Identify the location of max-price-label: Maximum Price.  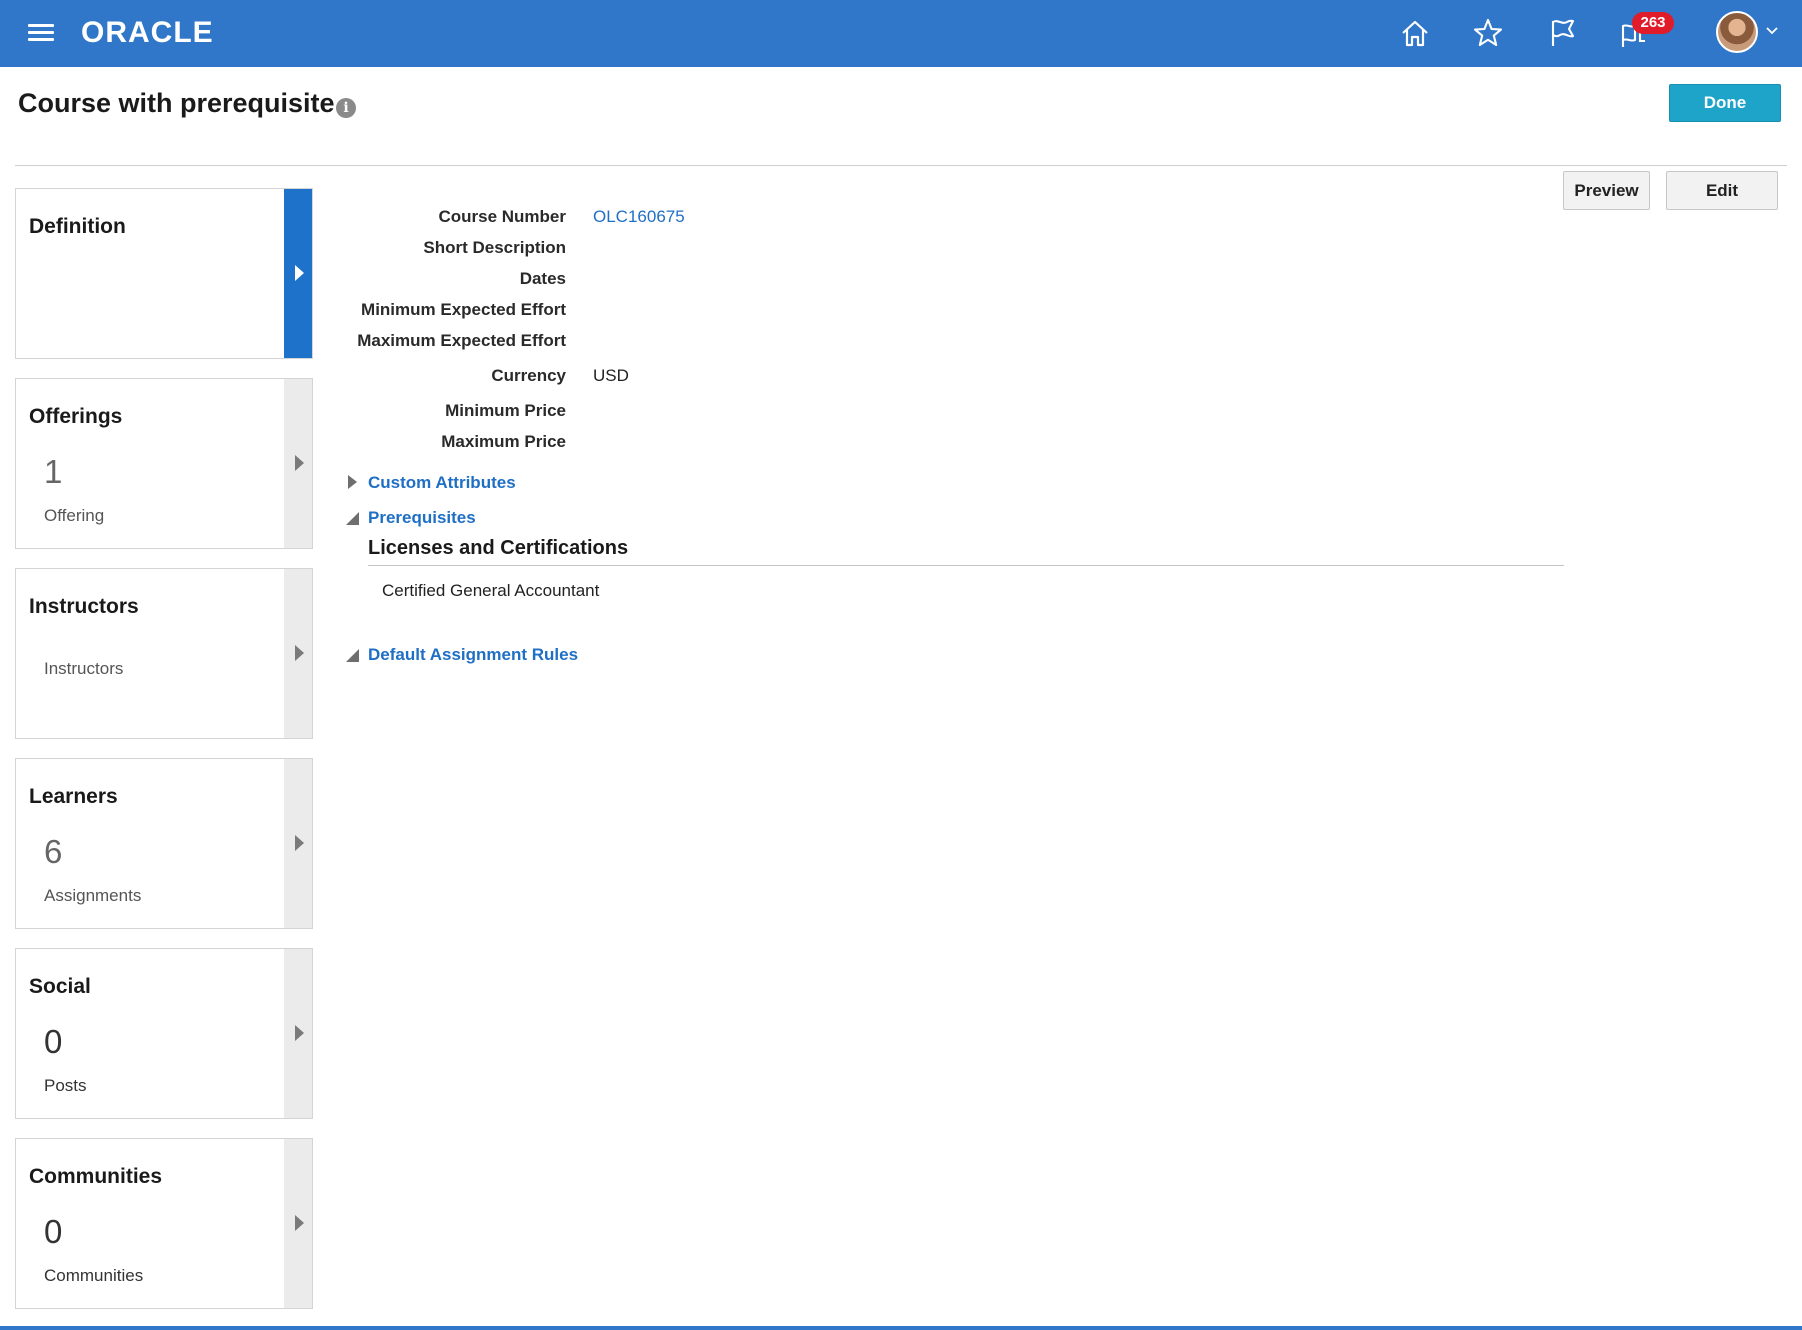
(503, 441).